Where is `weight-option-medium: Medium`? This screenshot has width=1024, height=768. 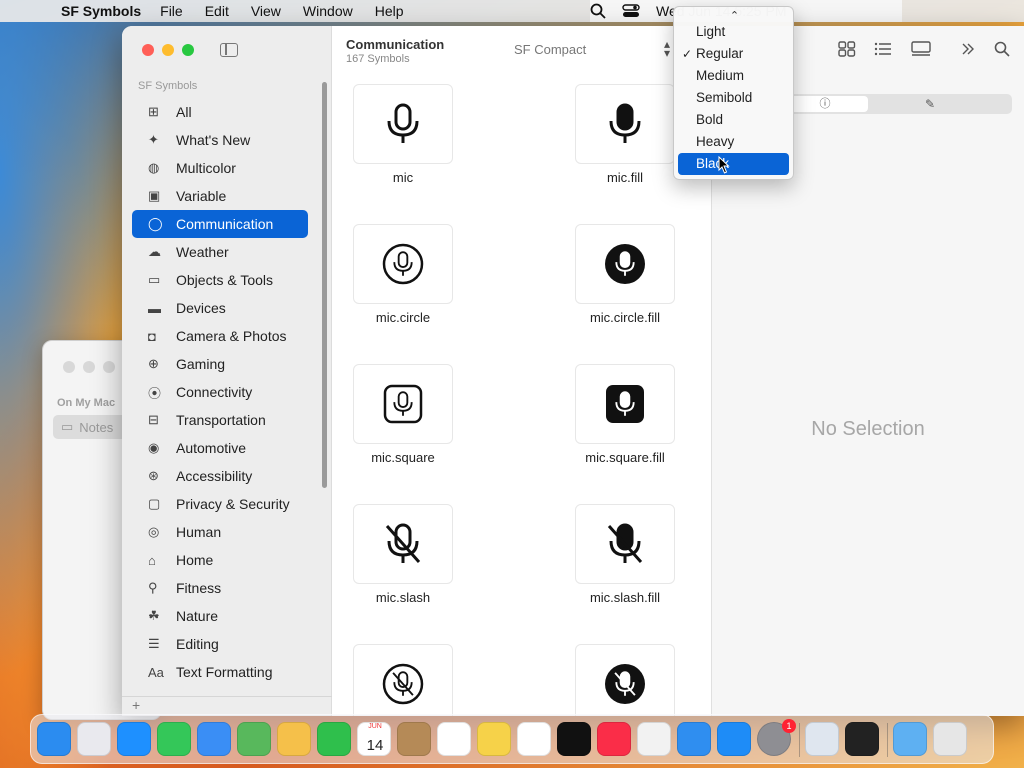 weight-option-medium: Medium is located at coordinates (733, 76).